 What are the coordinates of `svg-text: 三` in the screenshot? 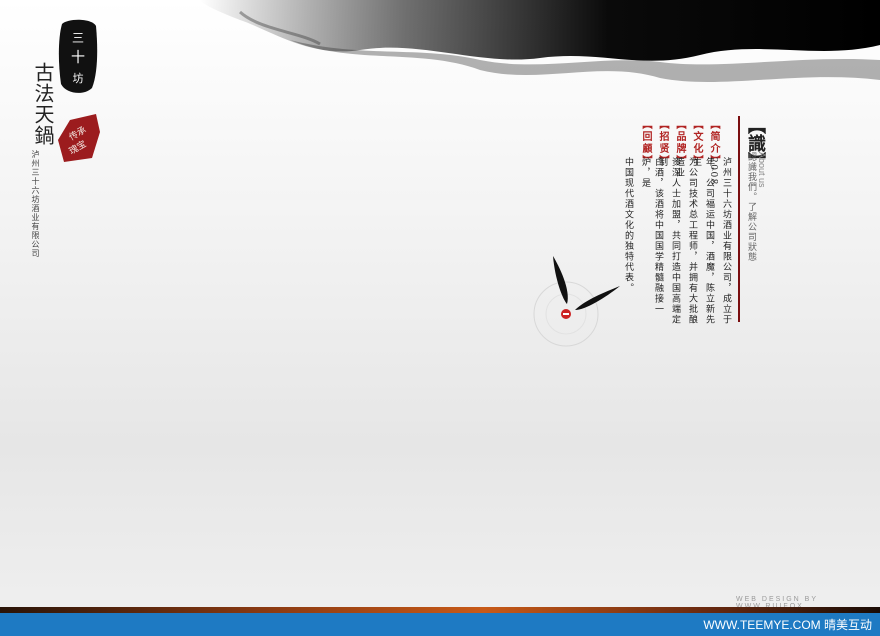 It's located at (78, 38).